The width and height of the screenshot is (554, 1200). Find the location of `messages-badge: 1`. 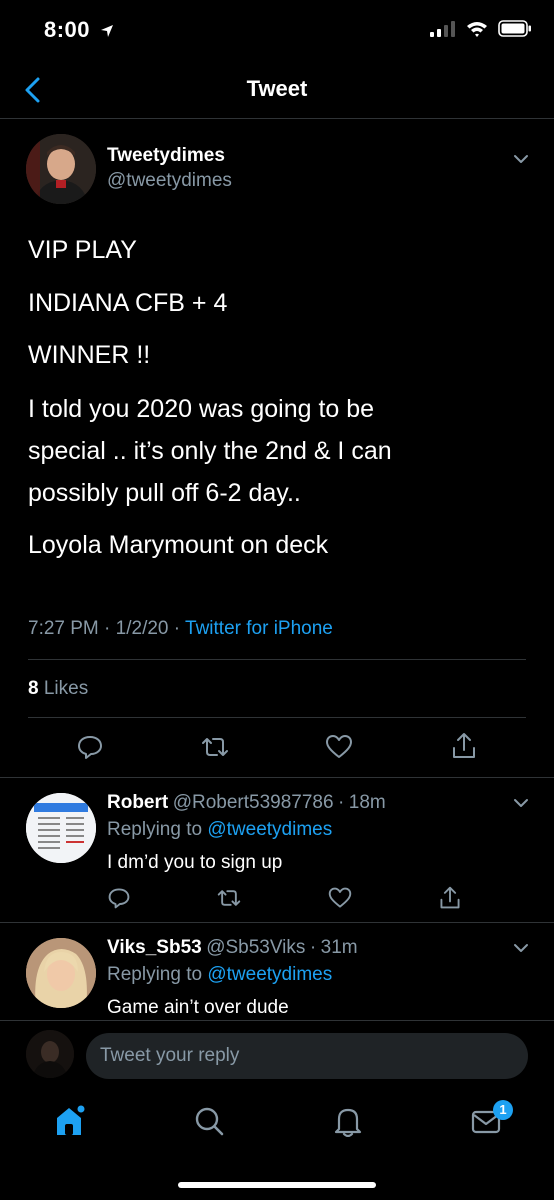

messages-badge: 1 is located at coordinates (503, 1110).